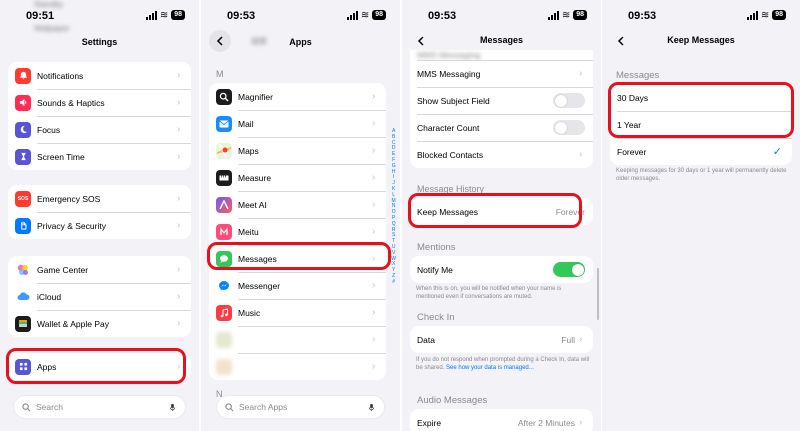  What do you see at coordinates (99, 296) in the screenshot?
I see `settings-item-icloud: iCloud ›` at bounding box center [99, 296].